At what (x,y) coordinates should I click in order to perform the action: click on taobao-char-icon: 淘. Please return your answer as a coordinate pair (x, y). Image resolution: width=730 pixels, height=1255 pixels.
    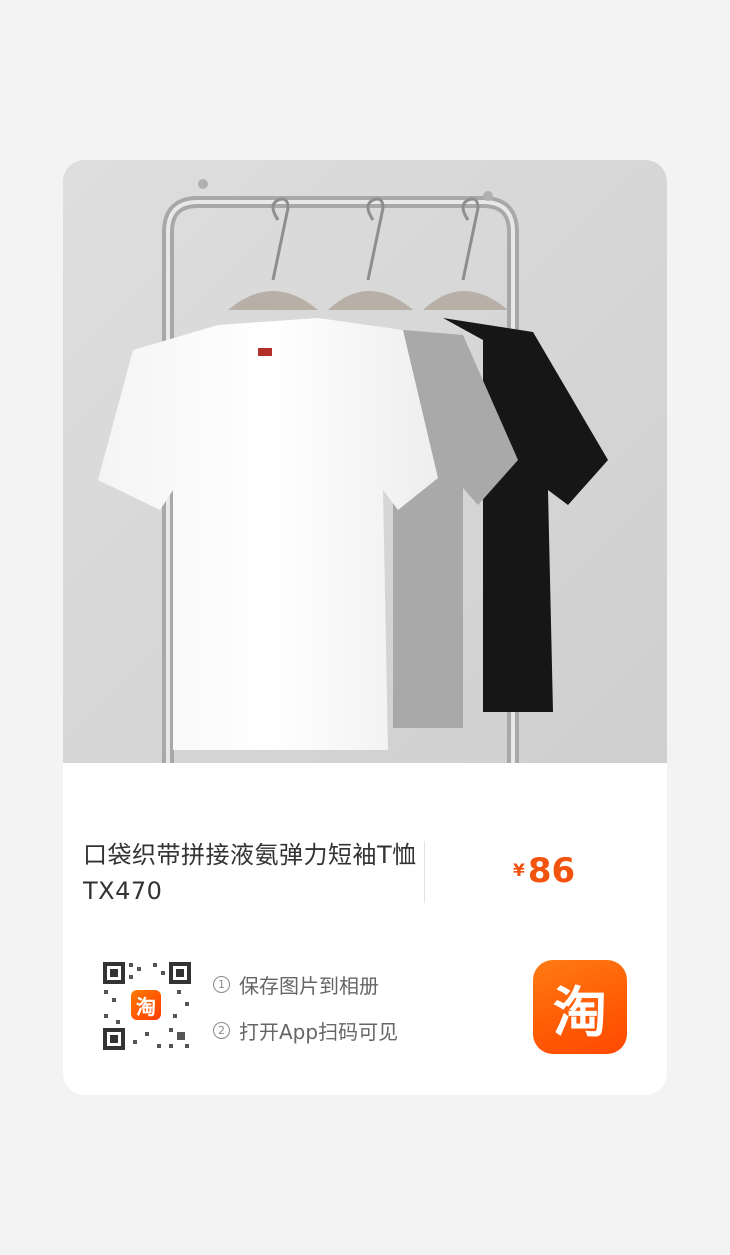
    Looking at the image, I should click on (146, 1005).